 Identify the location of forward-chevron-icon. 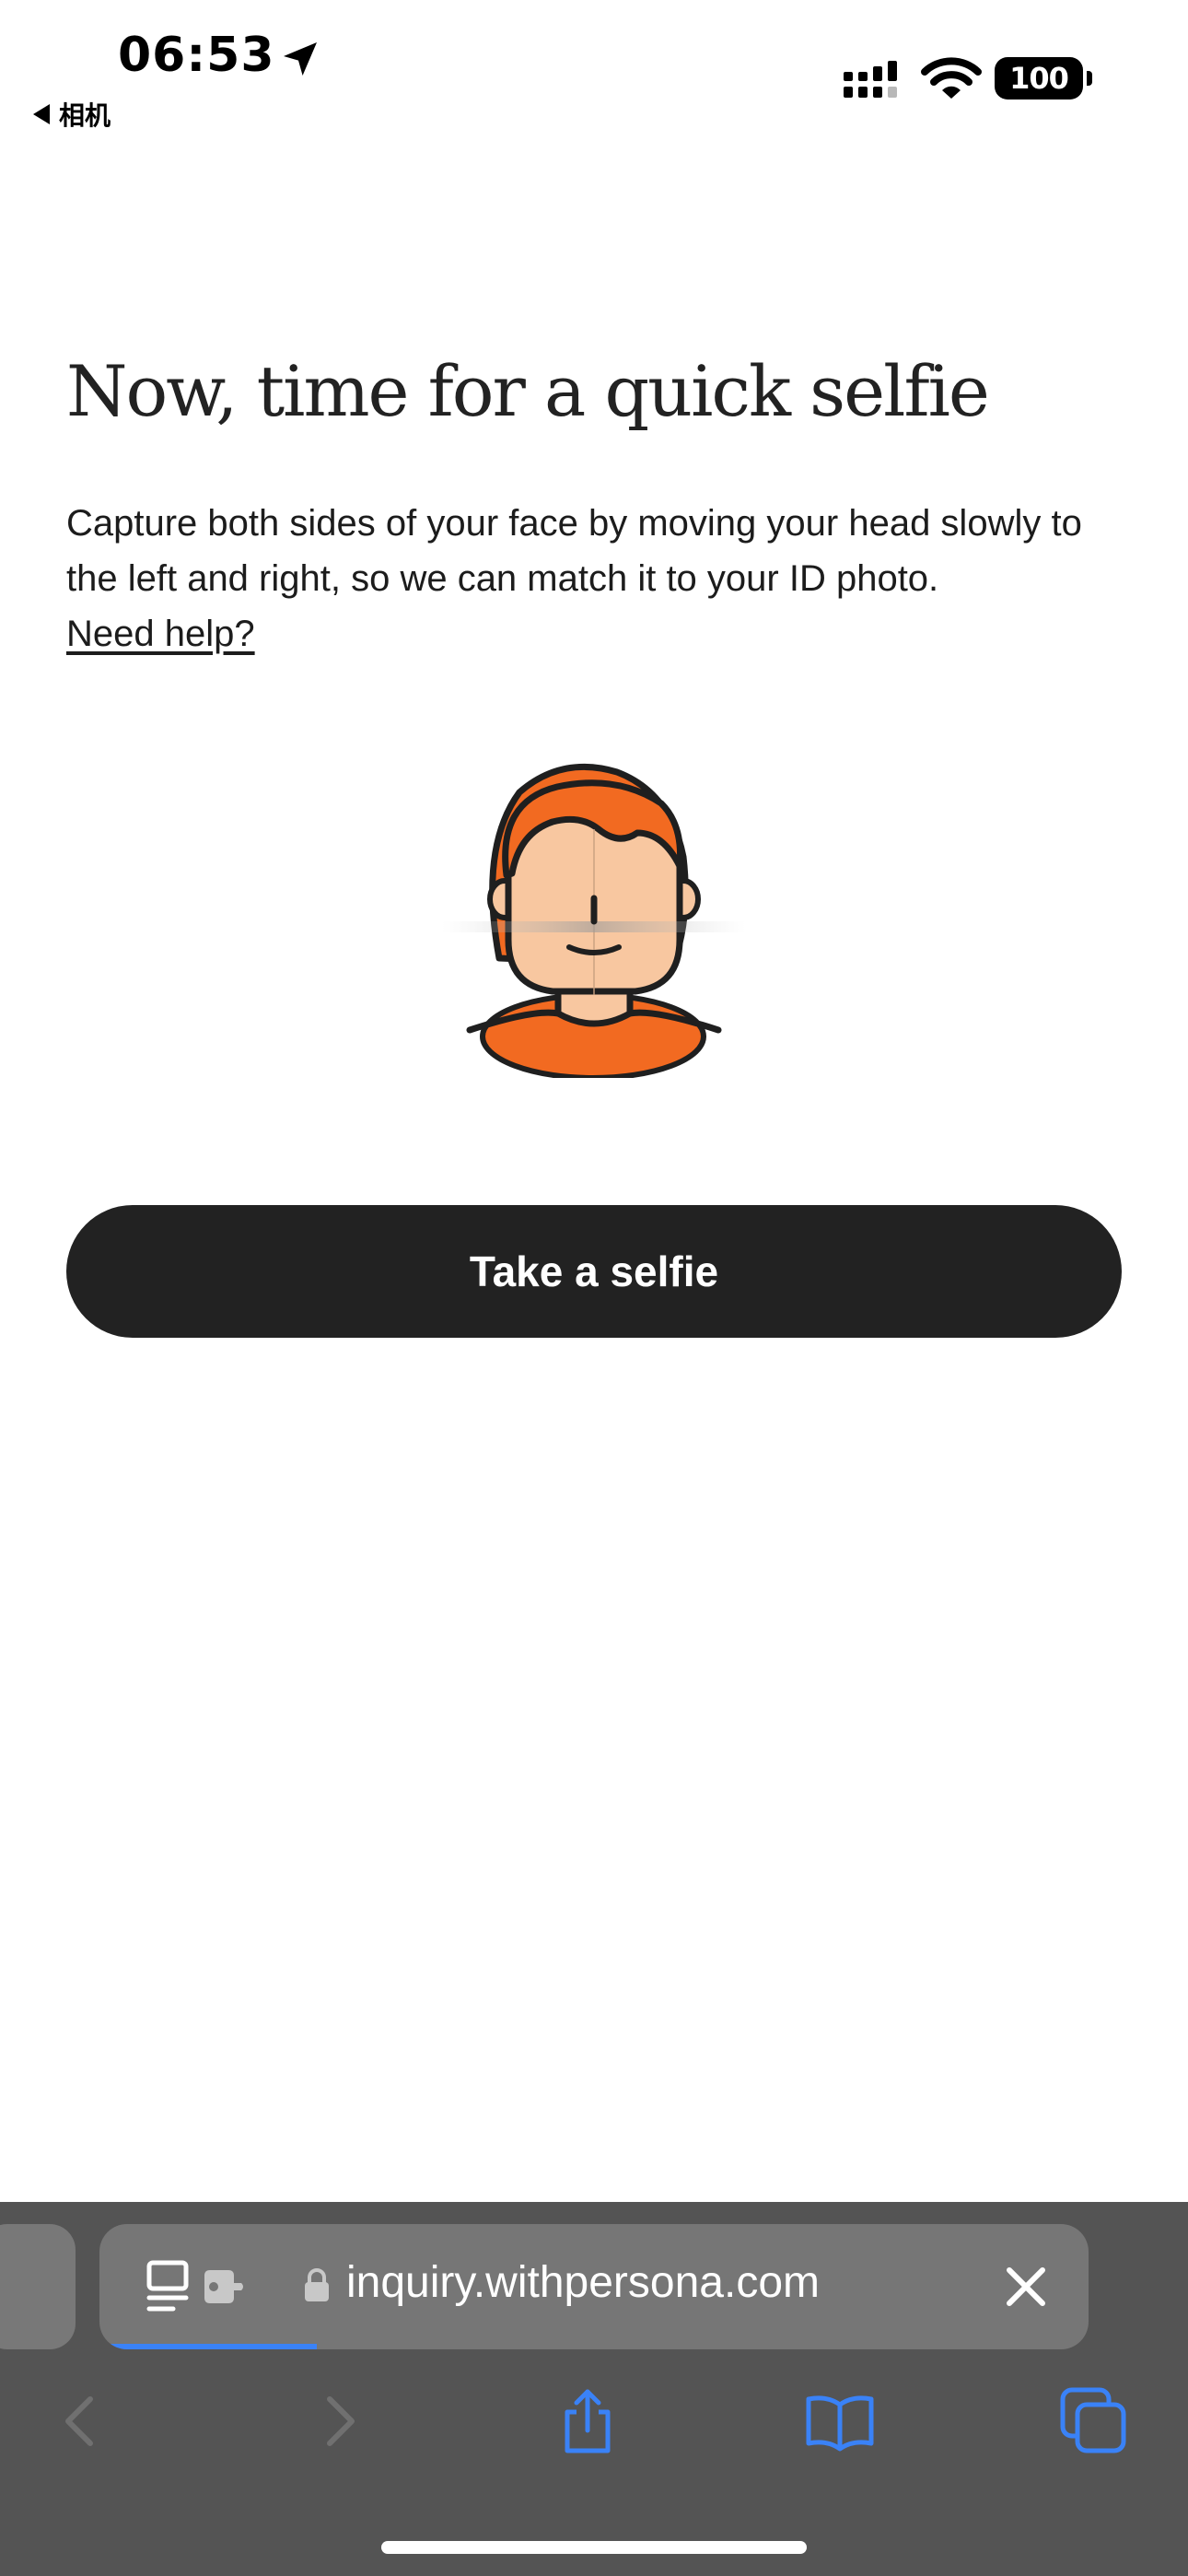
(337, 2421).